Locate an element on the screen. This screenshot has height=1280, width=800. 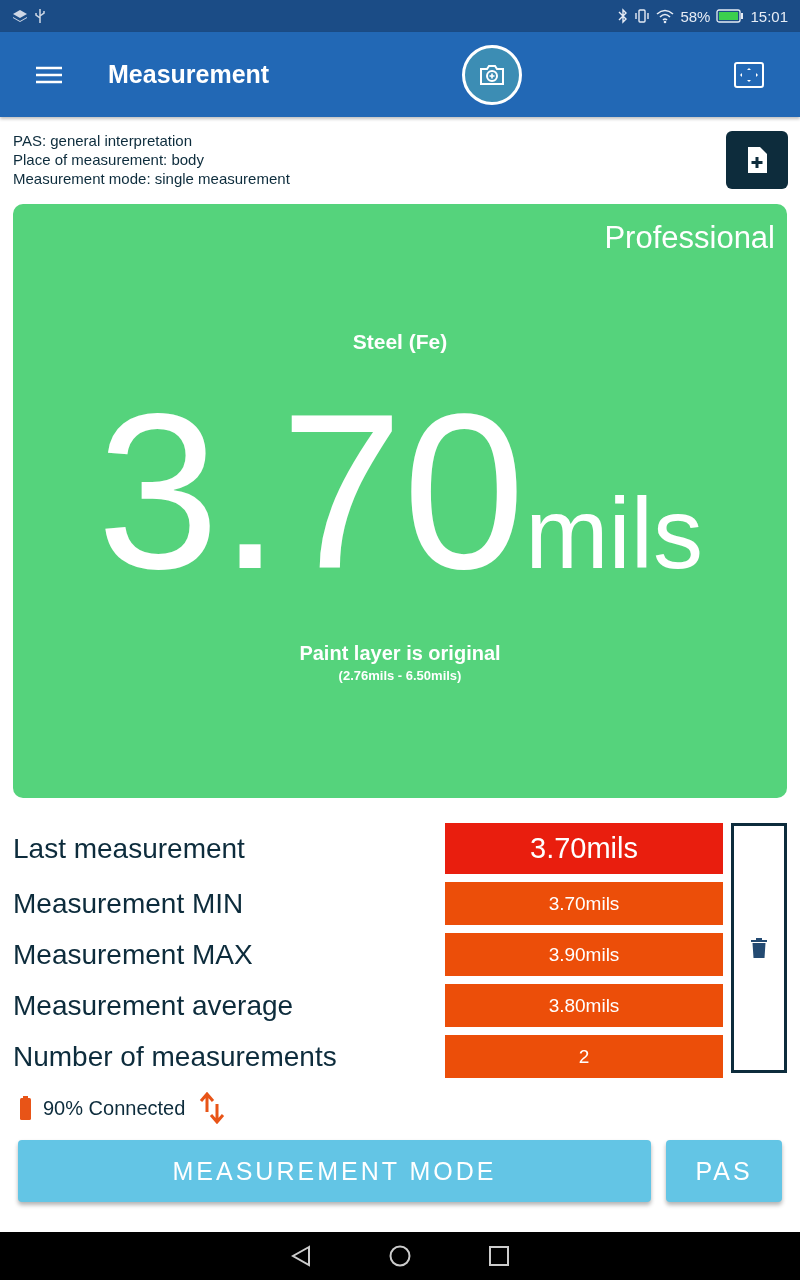
battery-percent: 58% is located at coordinates (695, 16).